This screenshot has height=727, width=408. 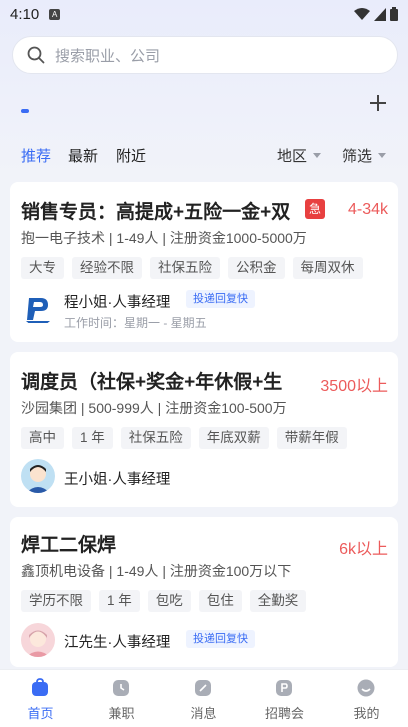 I want to click on nav-job-fair-label: 招聘会, so click(x=284, y=713).